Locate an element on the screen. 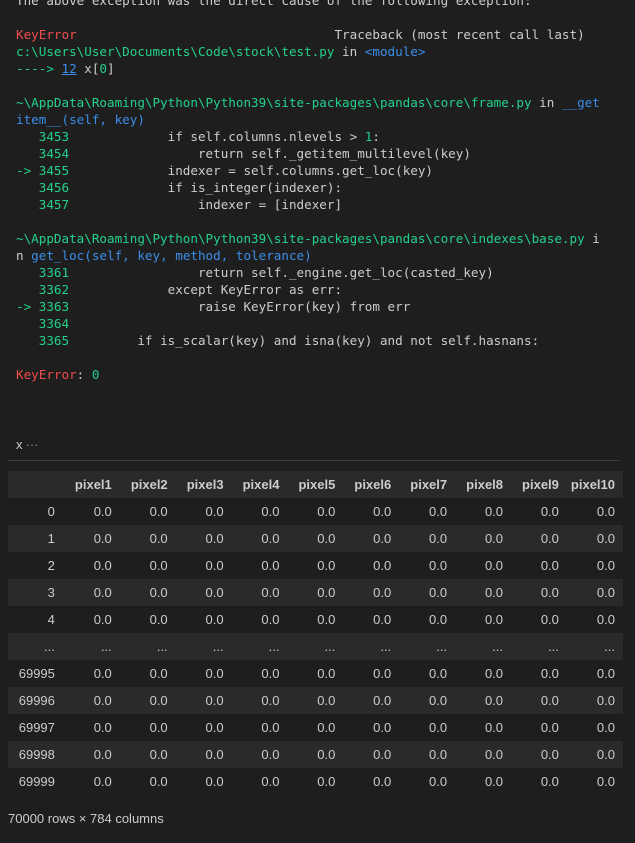 The height and width of the screenshot is (843, 635). line-number-link: 12 is located at coordinates (69, 68).